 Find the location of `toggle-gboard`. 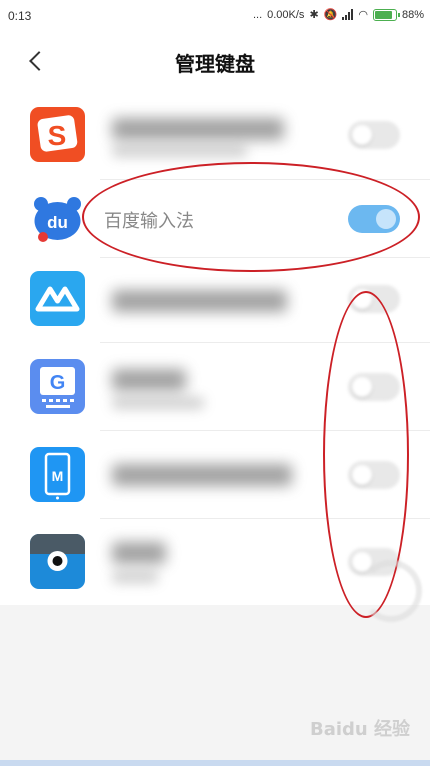

toggle-gboard is located at coordinates (374, 387).